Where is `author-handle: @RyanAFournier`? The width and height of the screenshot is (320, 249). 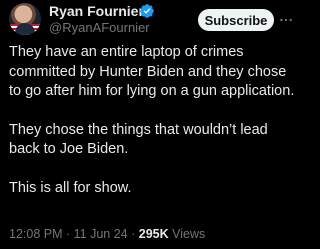 author-handle: @RyanAFournier is located at coordinates (99, 27).